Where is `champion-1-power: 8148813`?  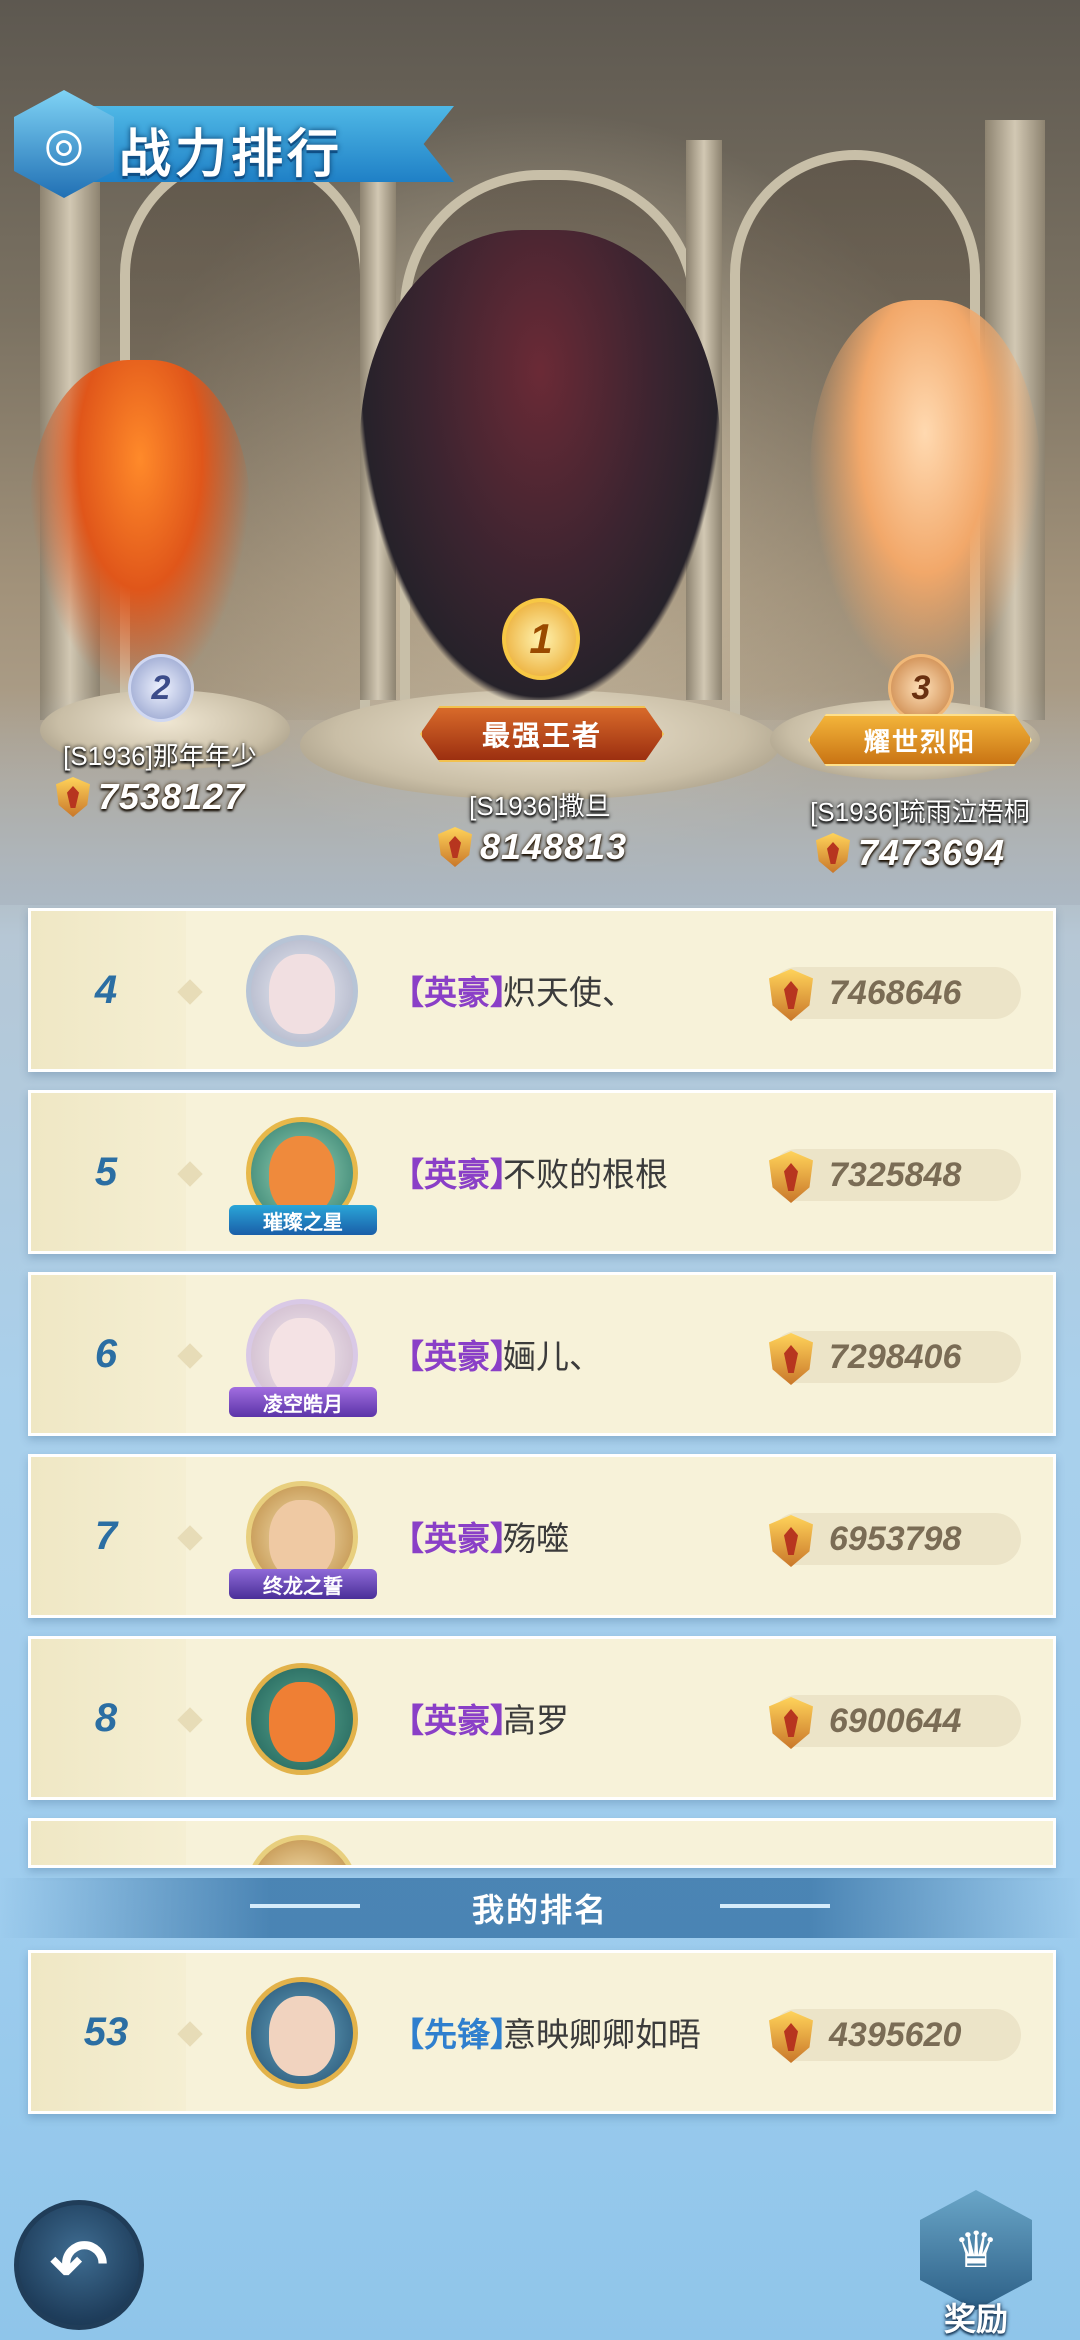 champion-1-power: 8148813 is located at coordinates (532, 847).